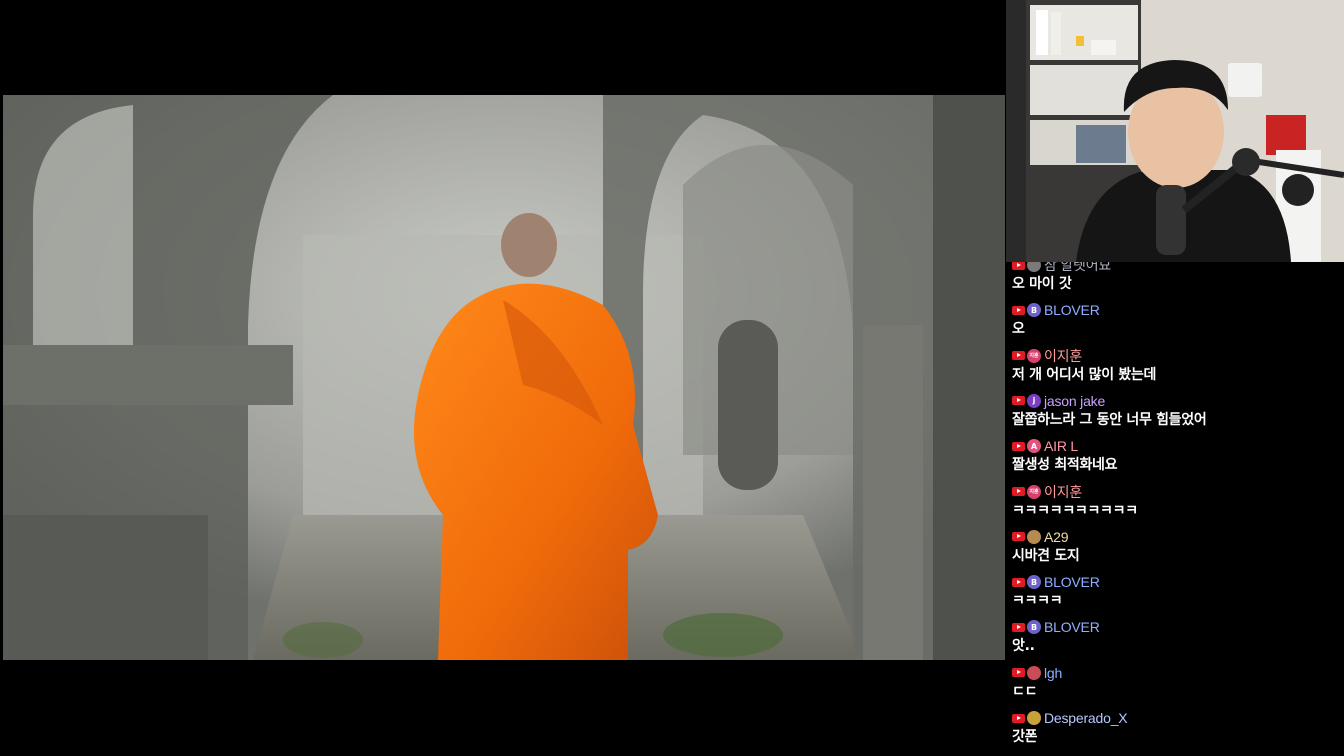  I want to click on chat-author-name: jason jake, so click(1074, 401).